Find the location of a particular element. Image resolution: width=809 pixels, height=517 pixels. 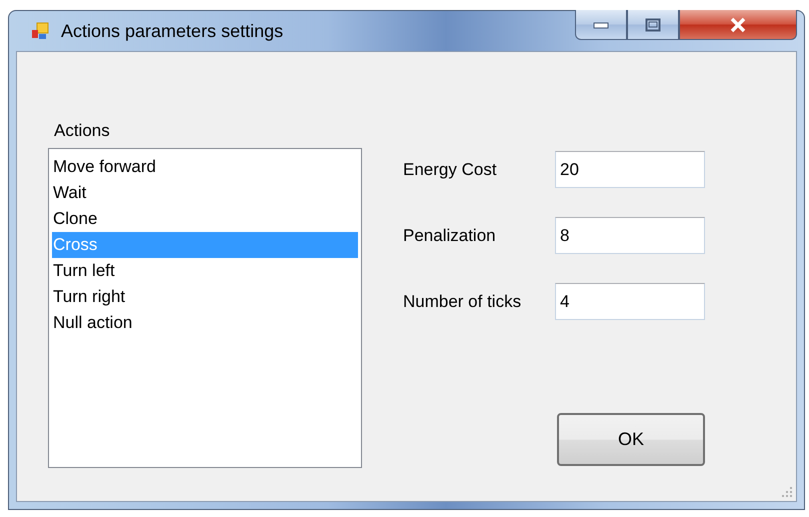

list-item: Turn right is located at coordinates (205, 297).